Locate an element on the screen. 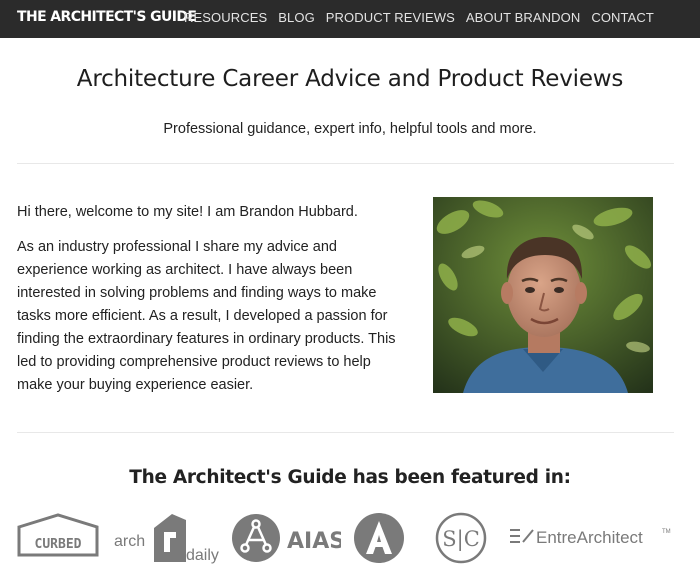 This screenshot has width=700, height=570. archdaily-logo: arch daily is located at coordinates (167, 537).